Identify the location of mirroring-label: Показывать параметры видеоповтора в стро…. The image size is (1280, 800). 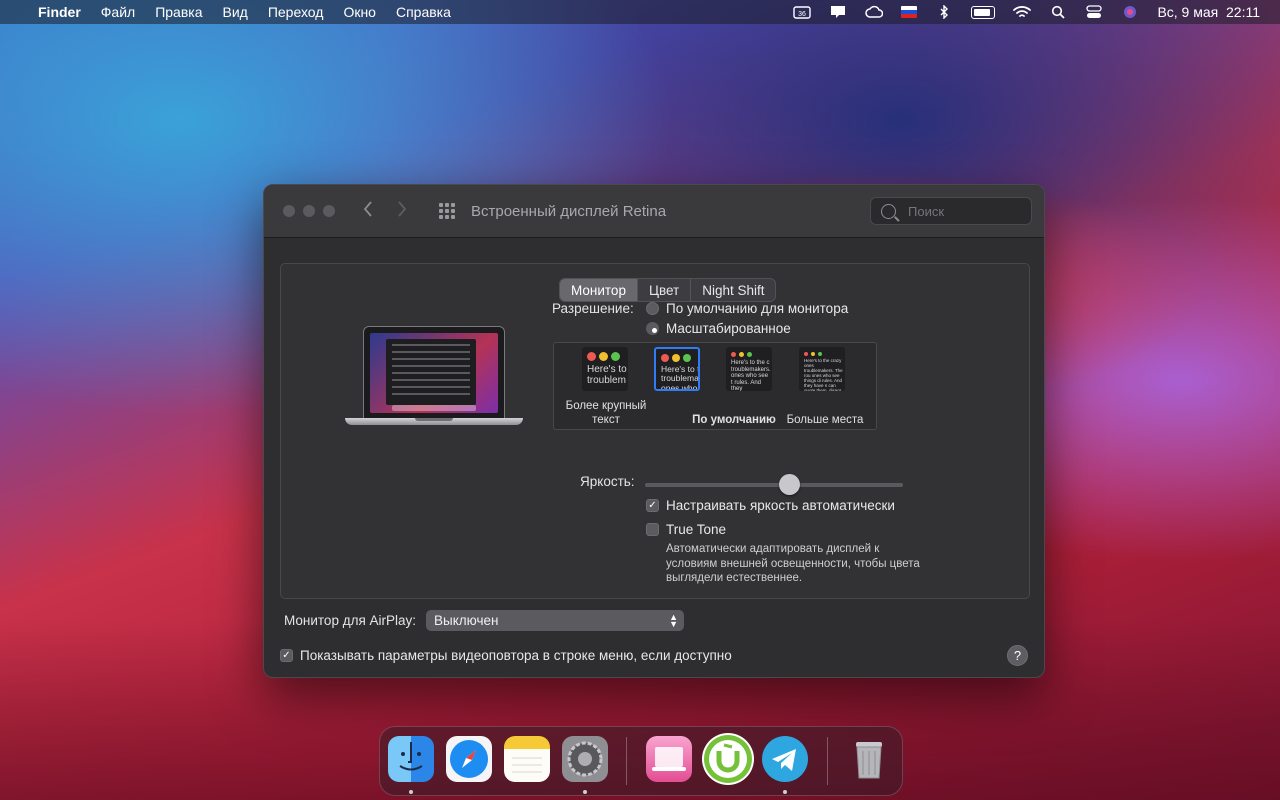
(516, 655).